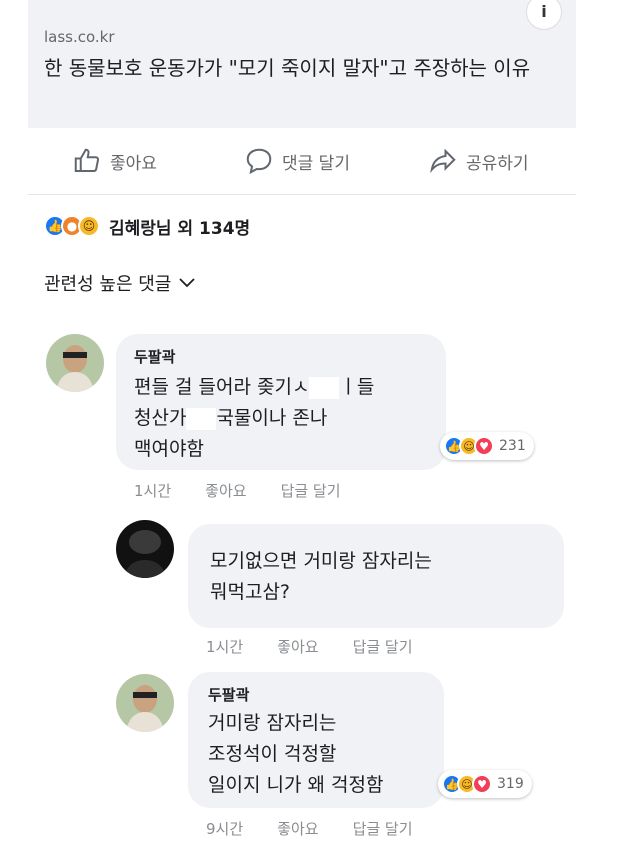 The image size is (638, 866). I want to click on comment-text: 편들 걸 들어라 좆기ㅅ ㅣ들 청산가 국물이나 존나 맥여야함, so click(284, 418).